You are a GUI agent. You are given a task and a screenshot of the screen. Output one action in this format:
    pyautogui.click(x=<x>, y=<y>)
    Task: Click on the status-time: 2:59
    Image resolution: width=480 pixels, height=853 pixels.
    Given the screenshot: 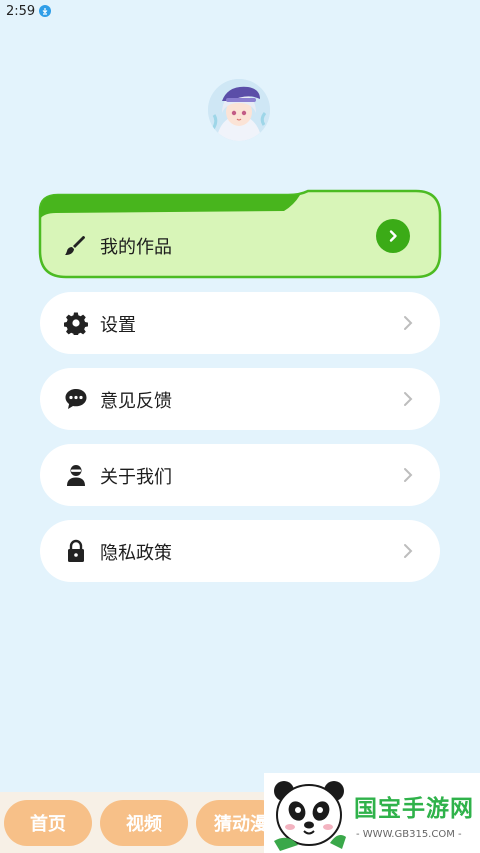 What is the action you would take?
    pyautogui.click(x=21, y=11)
    